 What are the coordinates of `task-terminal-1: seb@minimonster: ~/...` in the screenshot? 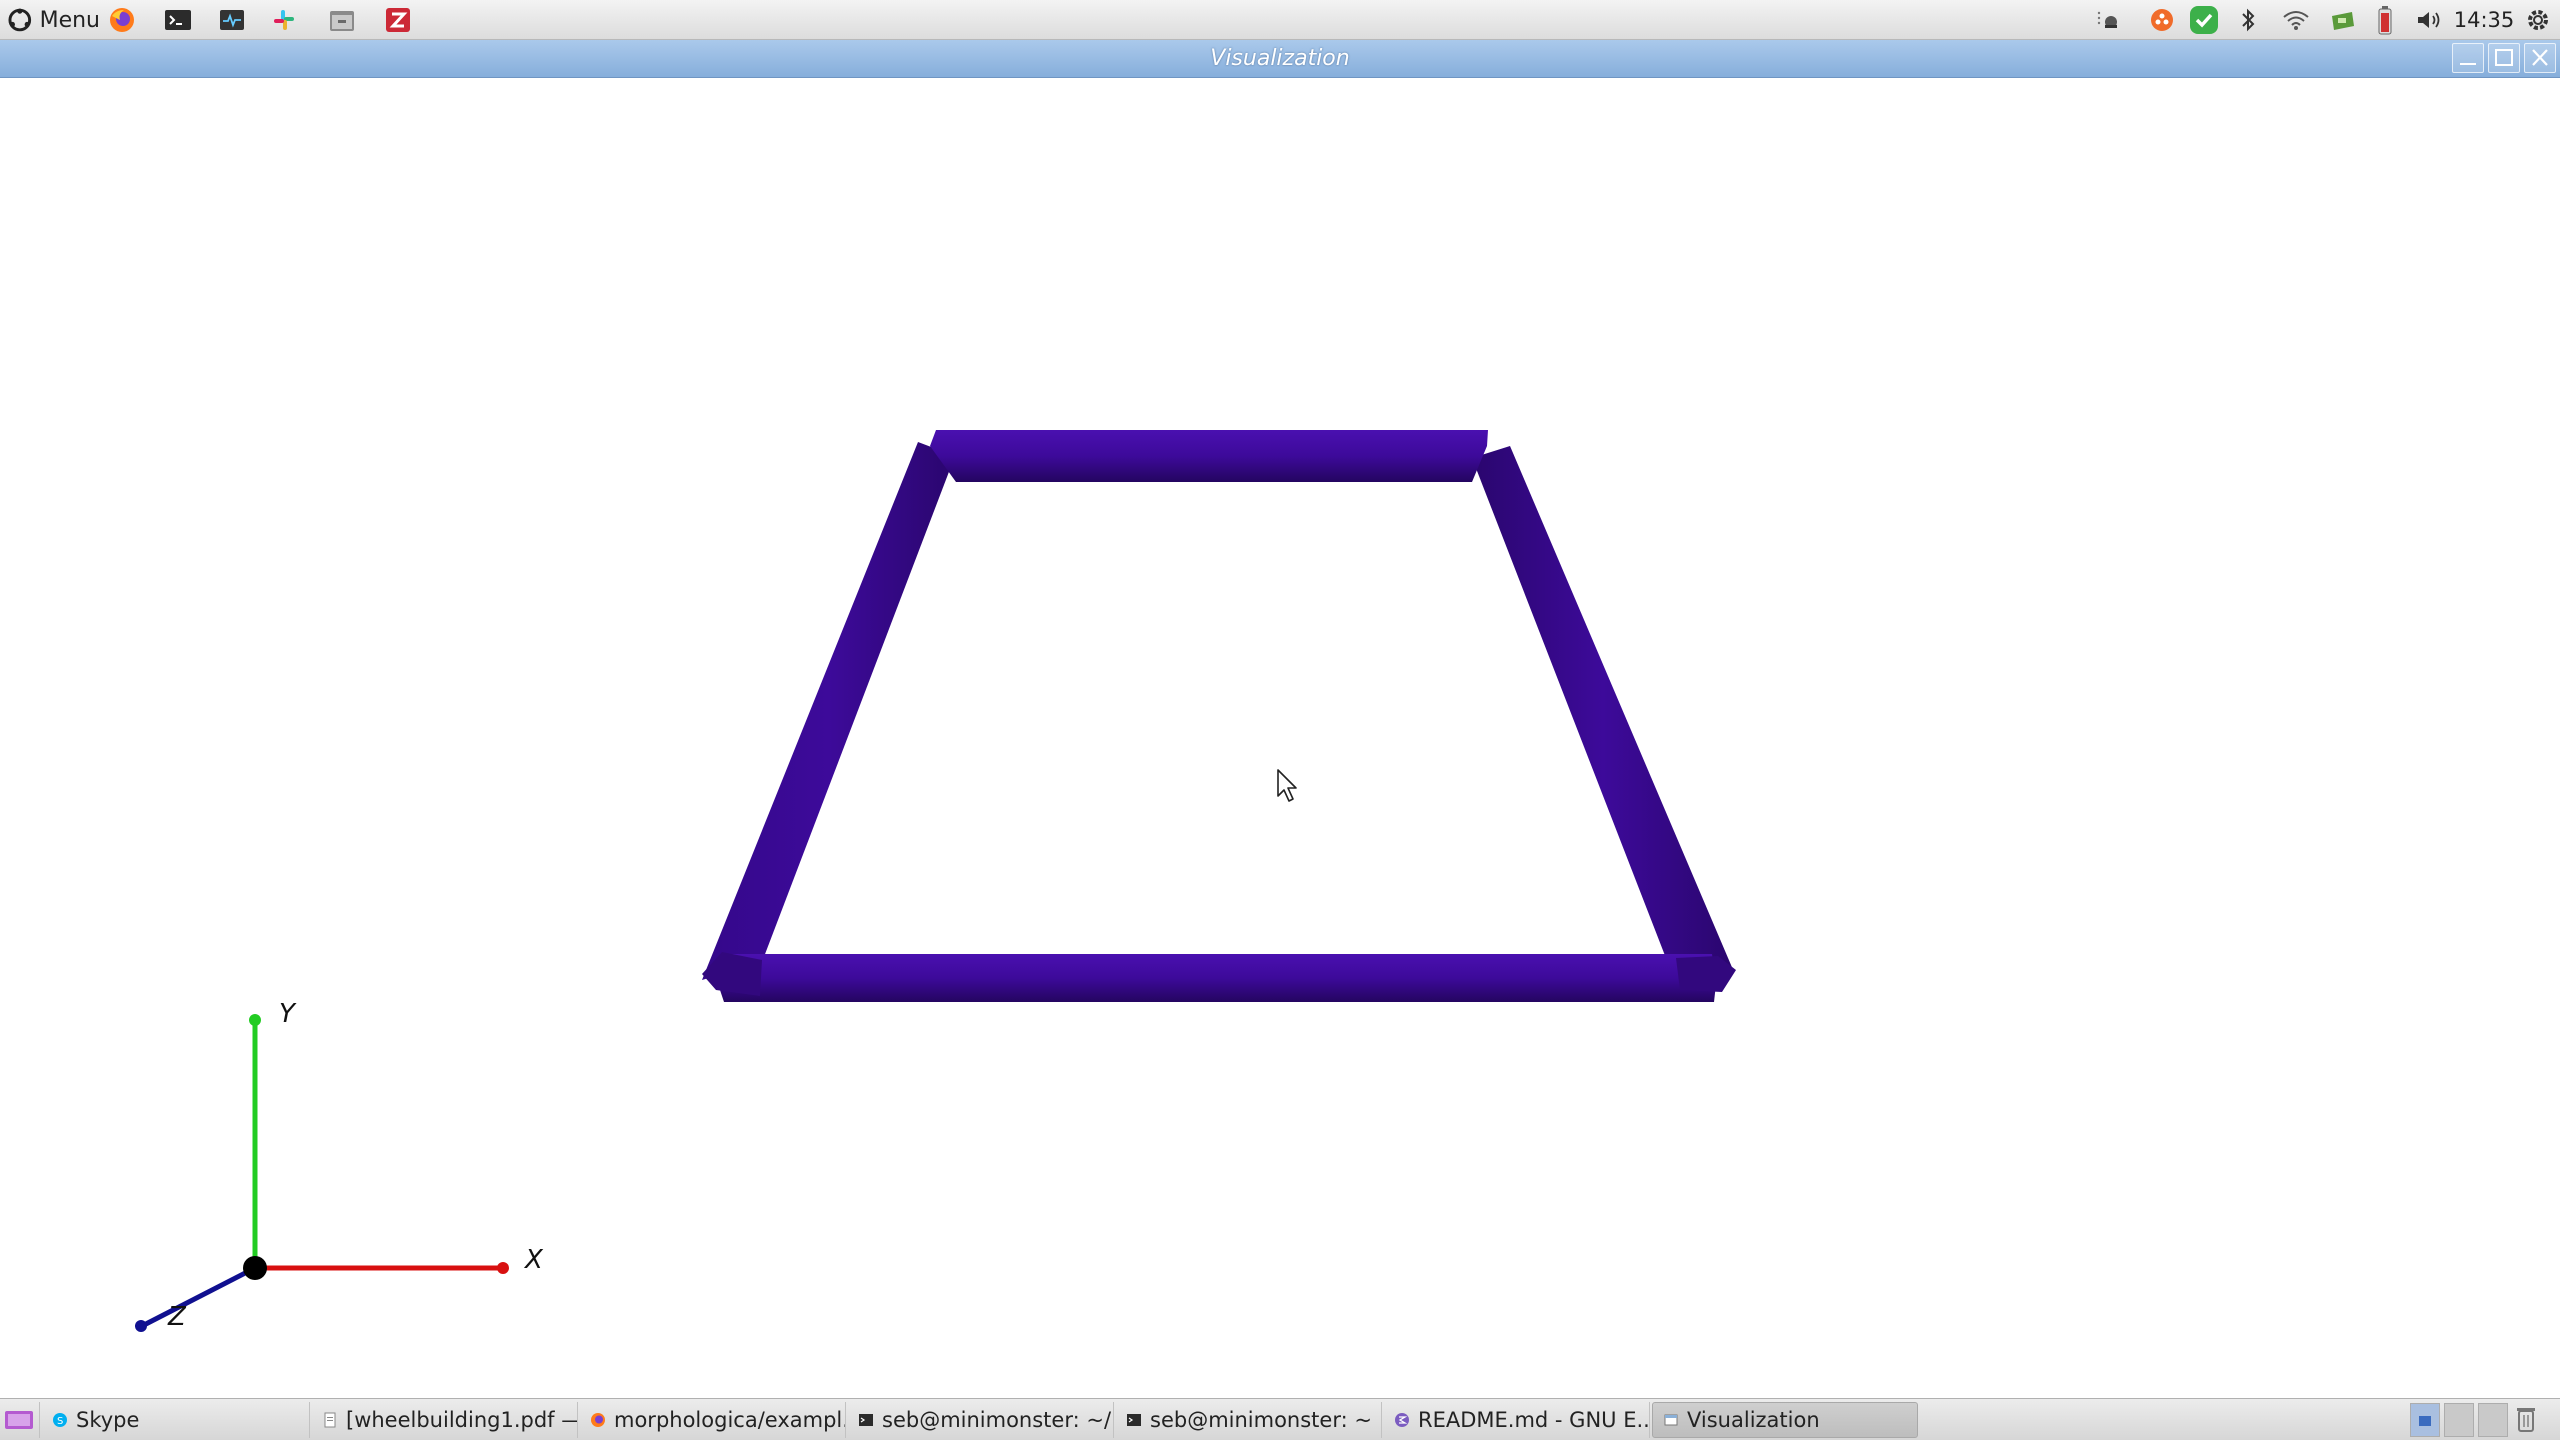 It's located at (981, 1420).